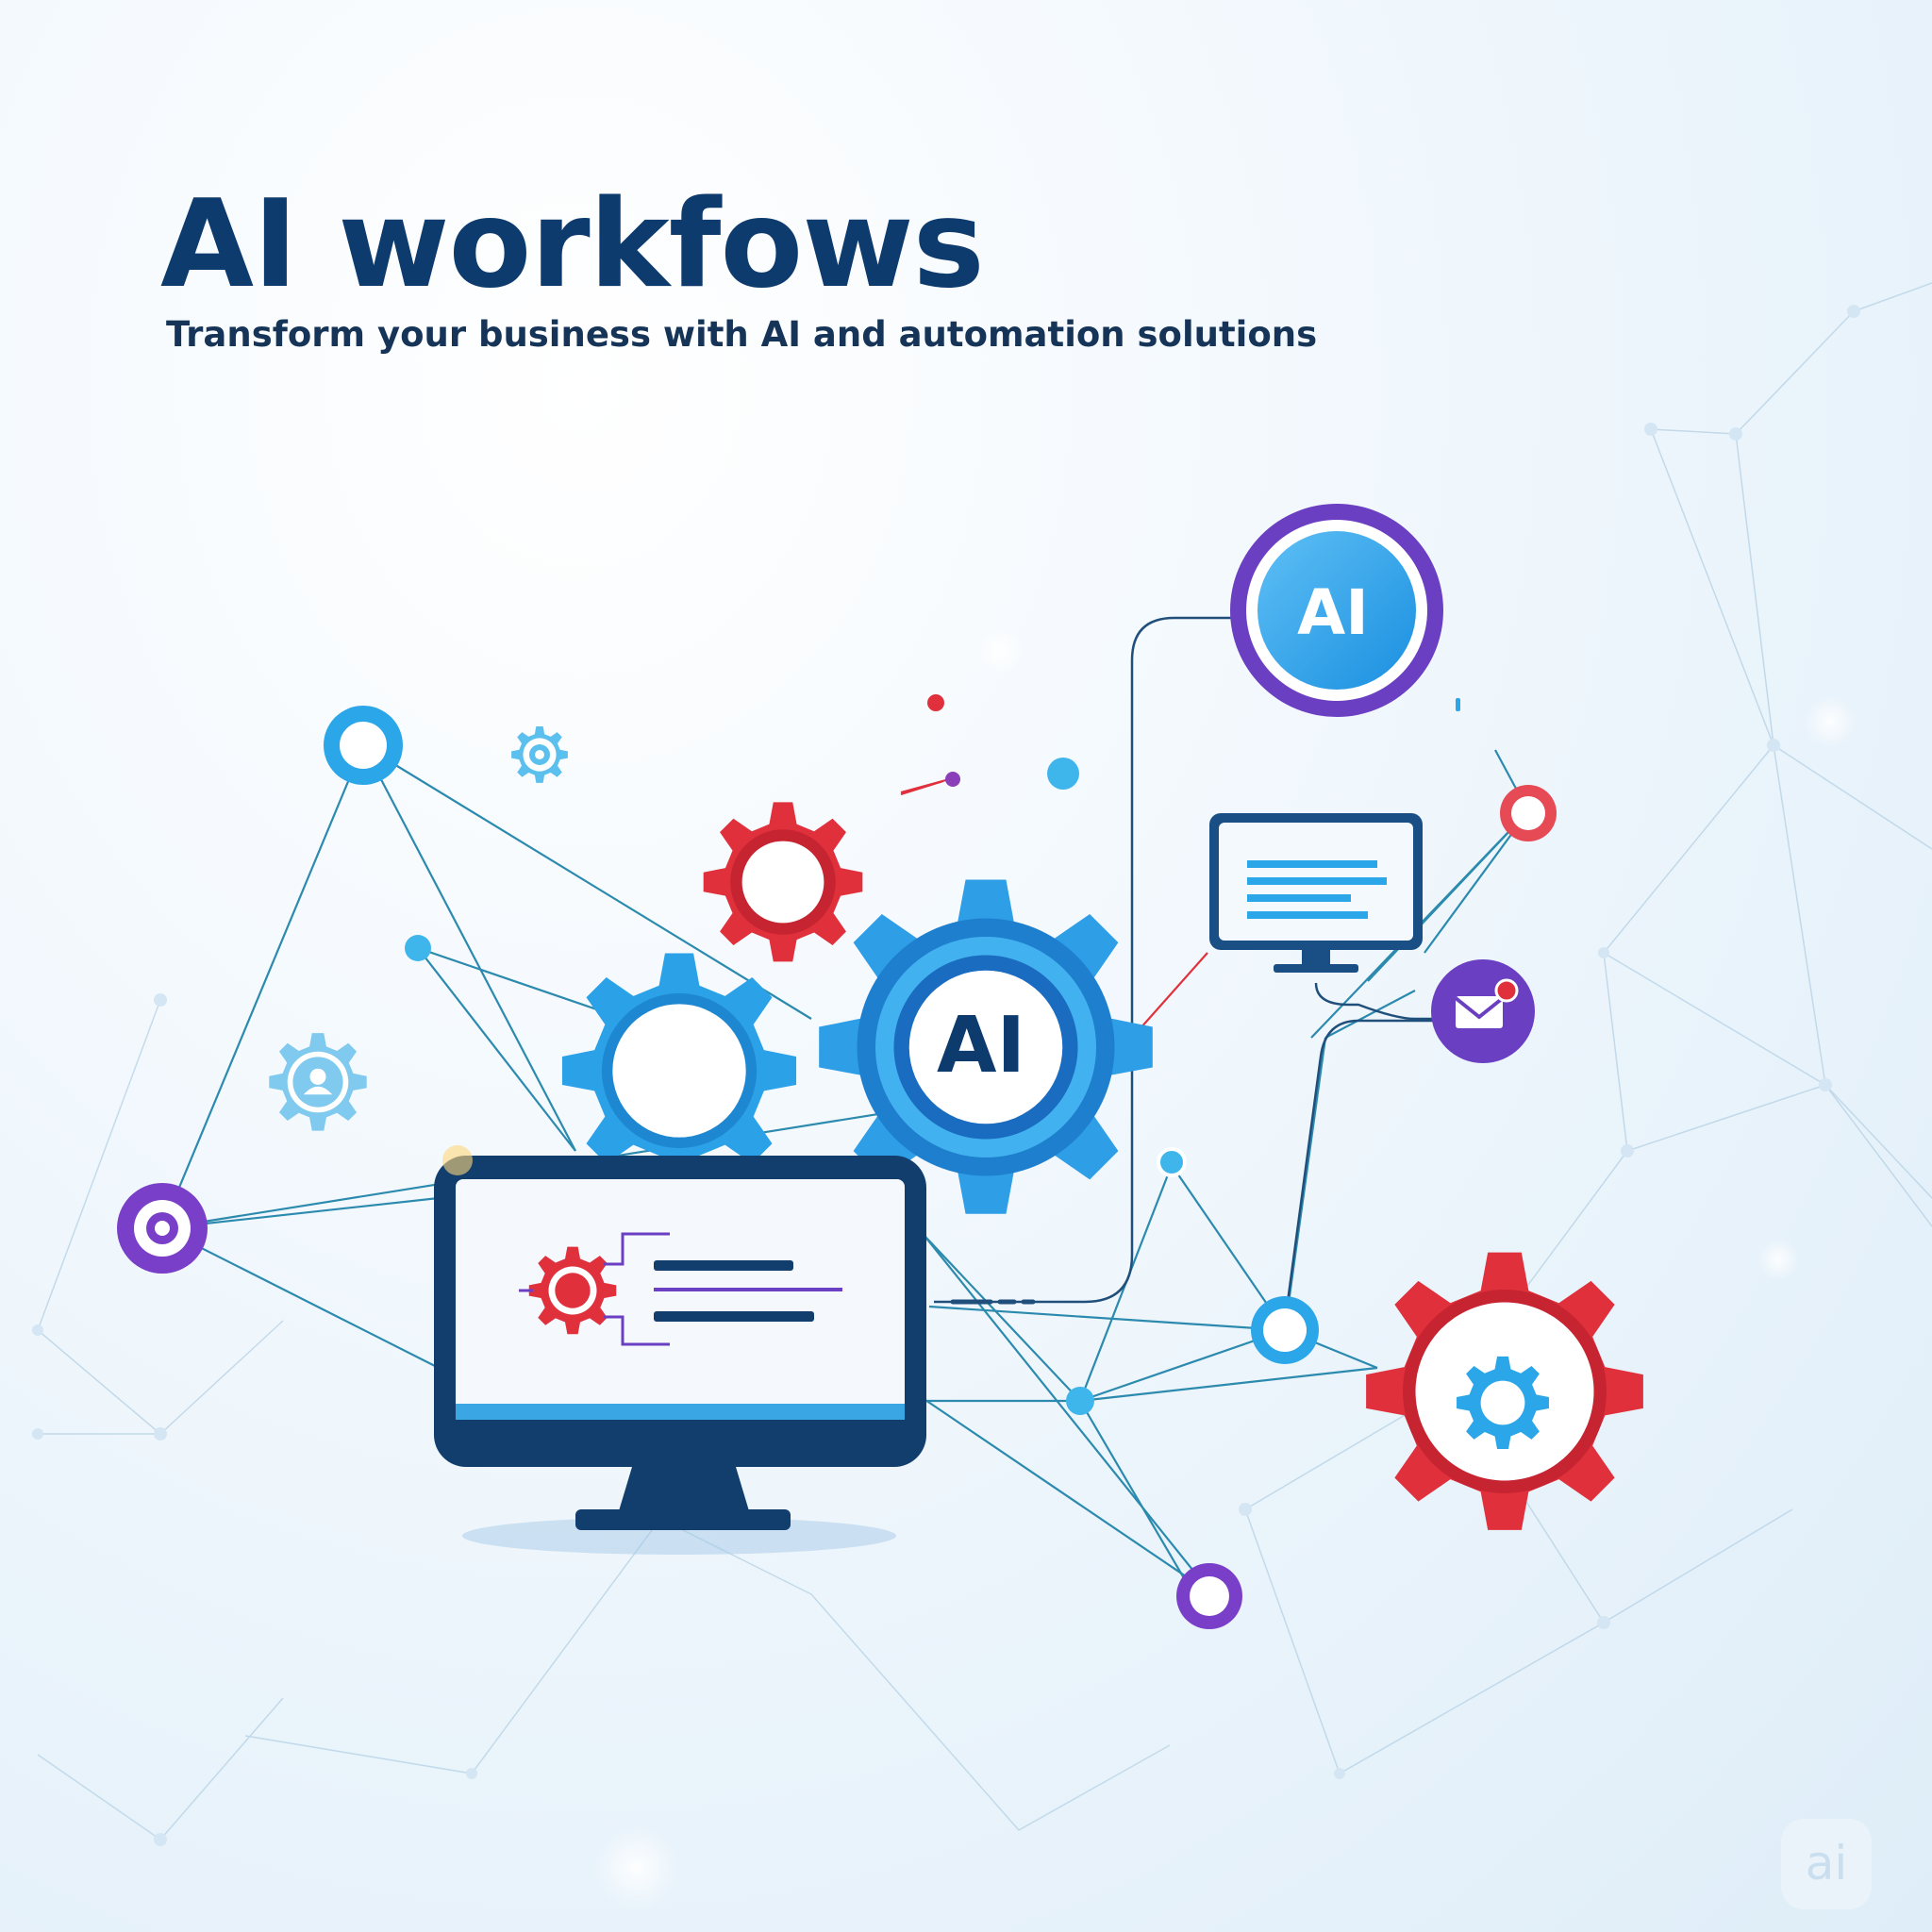 The image size is (1932, 1932). I want to click on central-gear-label: AI, so click(981, 1046).